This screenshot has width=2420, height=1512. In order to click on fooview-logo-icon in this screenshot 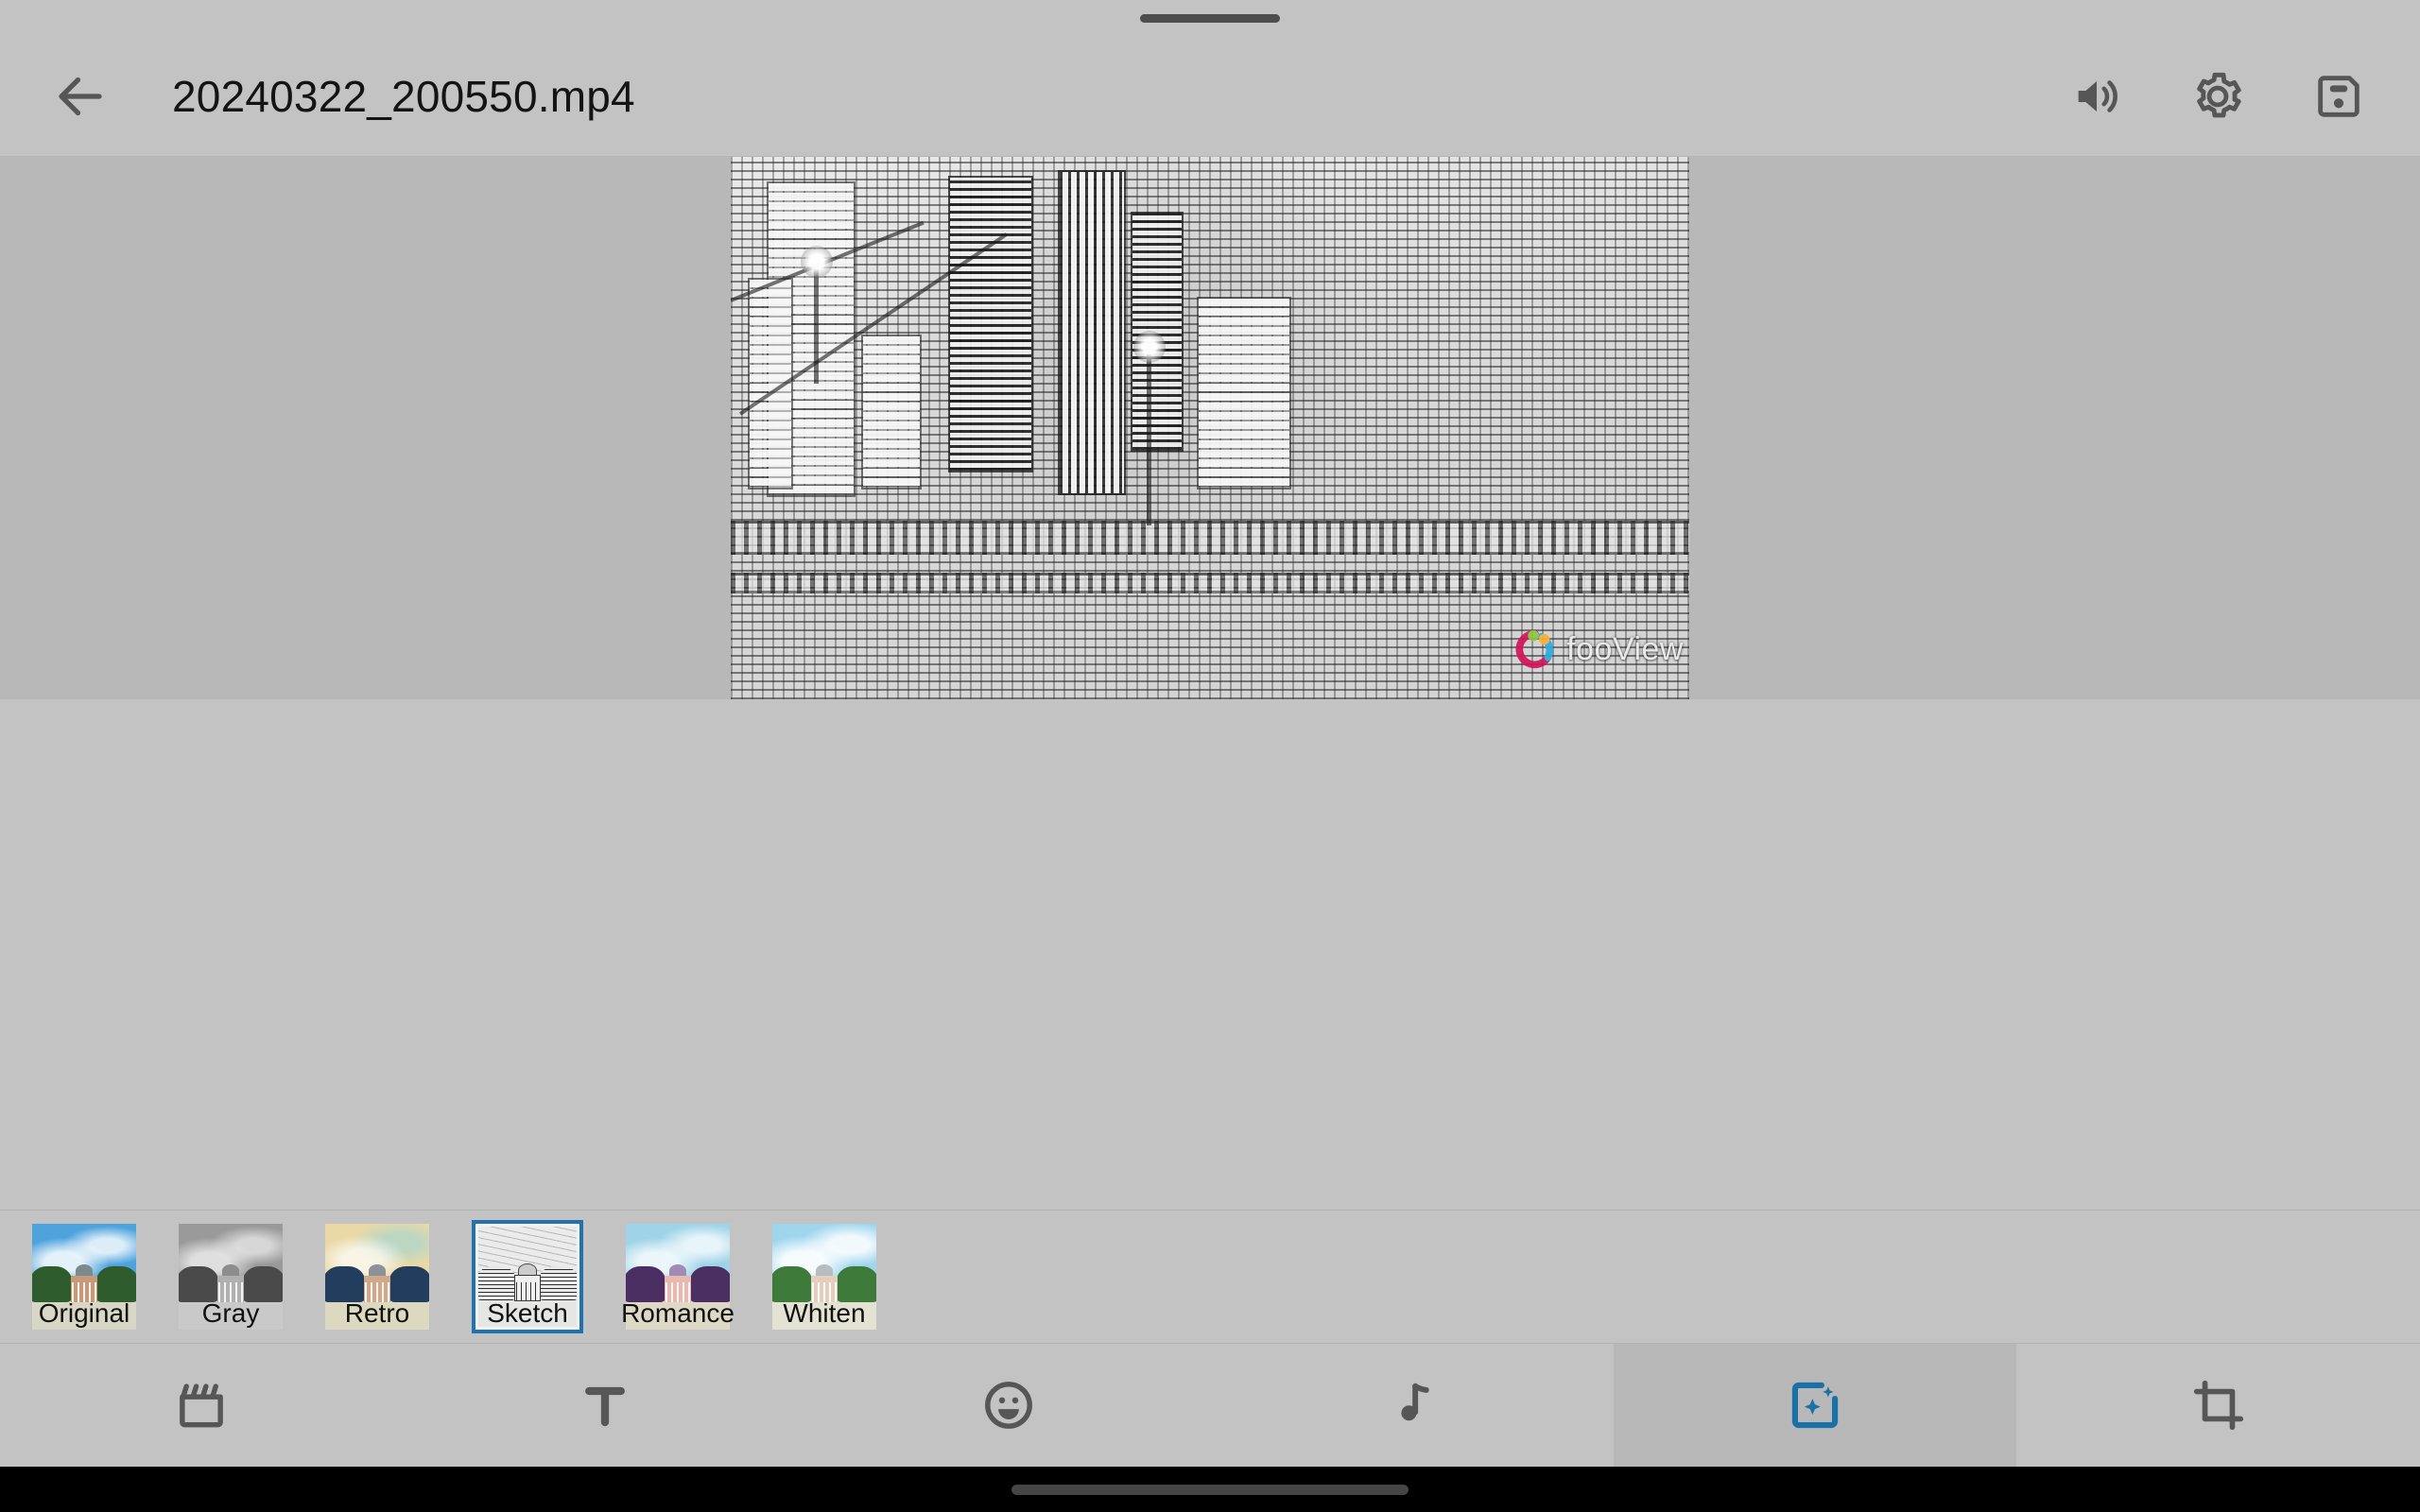, I will do `click(1534, 649)`.